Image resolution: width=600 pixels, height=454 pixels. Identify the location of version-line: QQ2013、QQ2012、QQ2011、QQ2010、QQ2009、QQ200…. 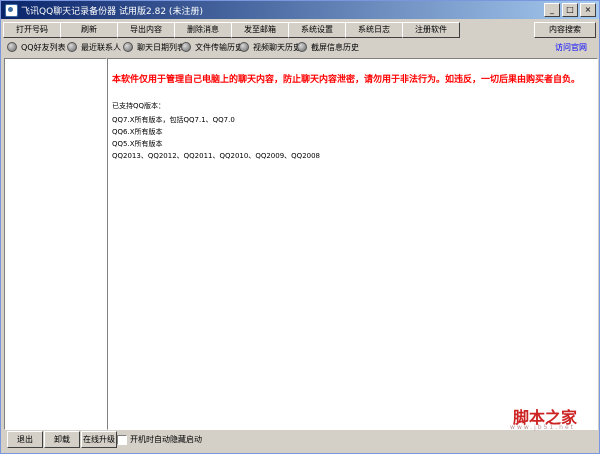
(216, 156).